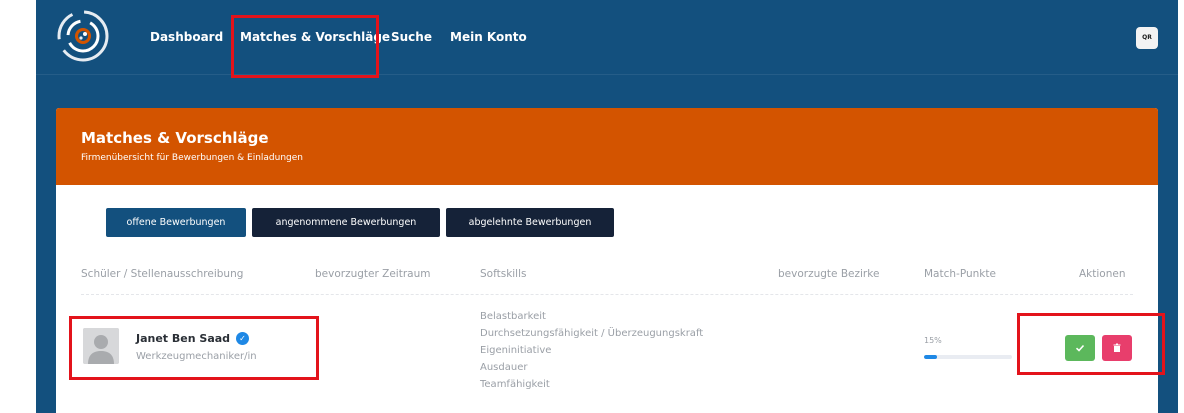 Image resolution: width=1184 pixels, height=413 pixels. What do you see at coordinates (516, 350) in the screenshot?
I see `softskill-item: Eigeninitiative` at bounding box center [516, 350].